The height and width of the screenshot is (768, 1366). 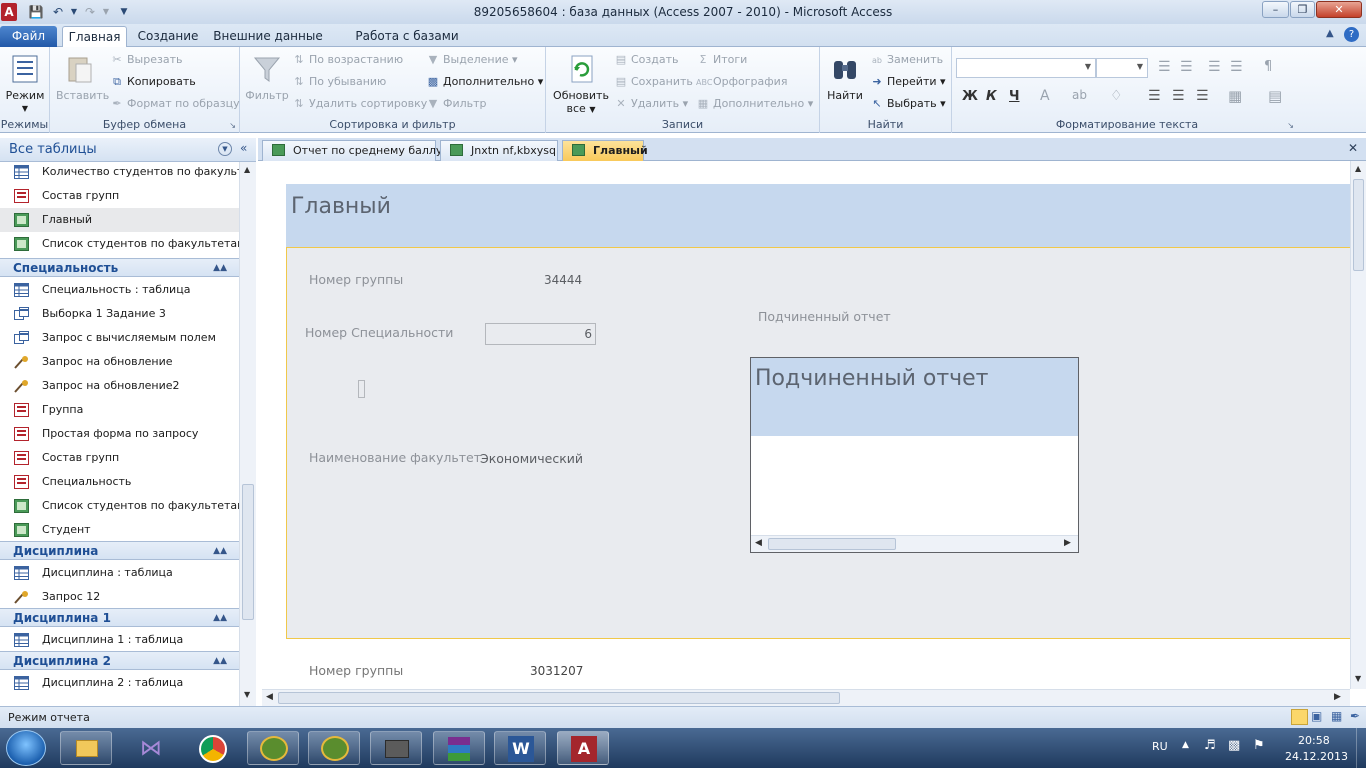 What do you see at coordinates (119, 573) in the screenshot?
I see `nav-item: Дисциплина : таблица` at bounding box center [119, 573].